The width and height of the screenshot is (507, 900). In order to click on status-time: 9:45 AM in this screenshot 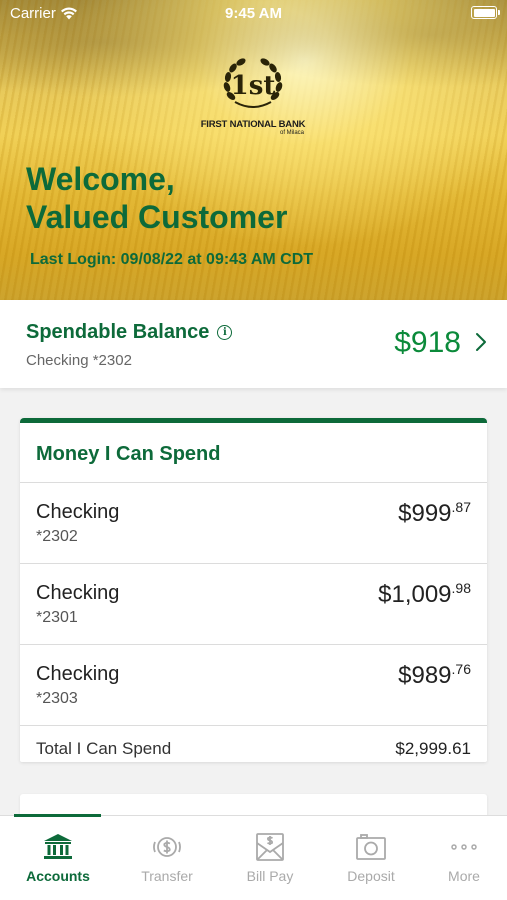, I will do `click(253, 13)`.